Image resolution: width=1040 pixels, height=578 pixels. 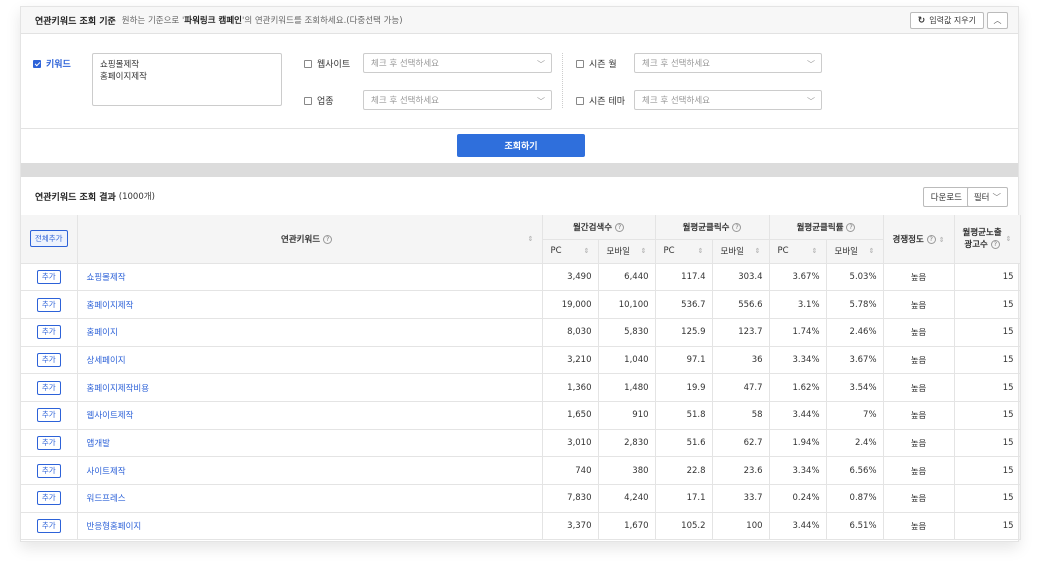 I want to click on keyword-cell: 홈페이지제작비용, so click(x=310, y=387).